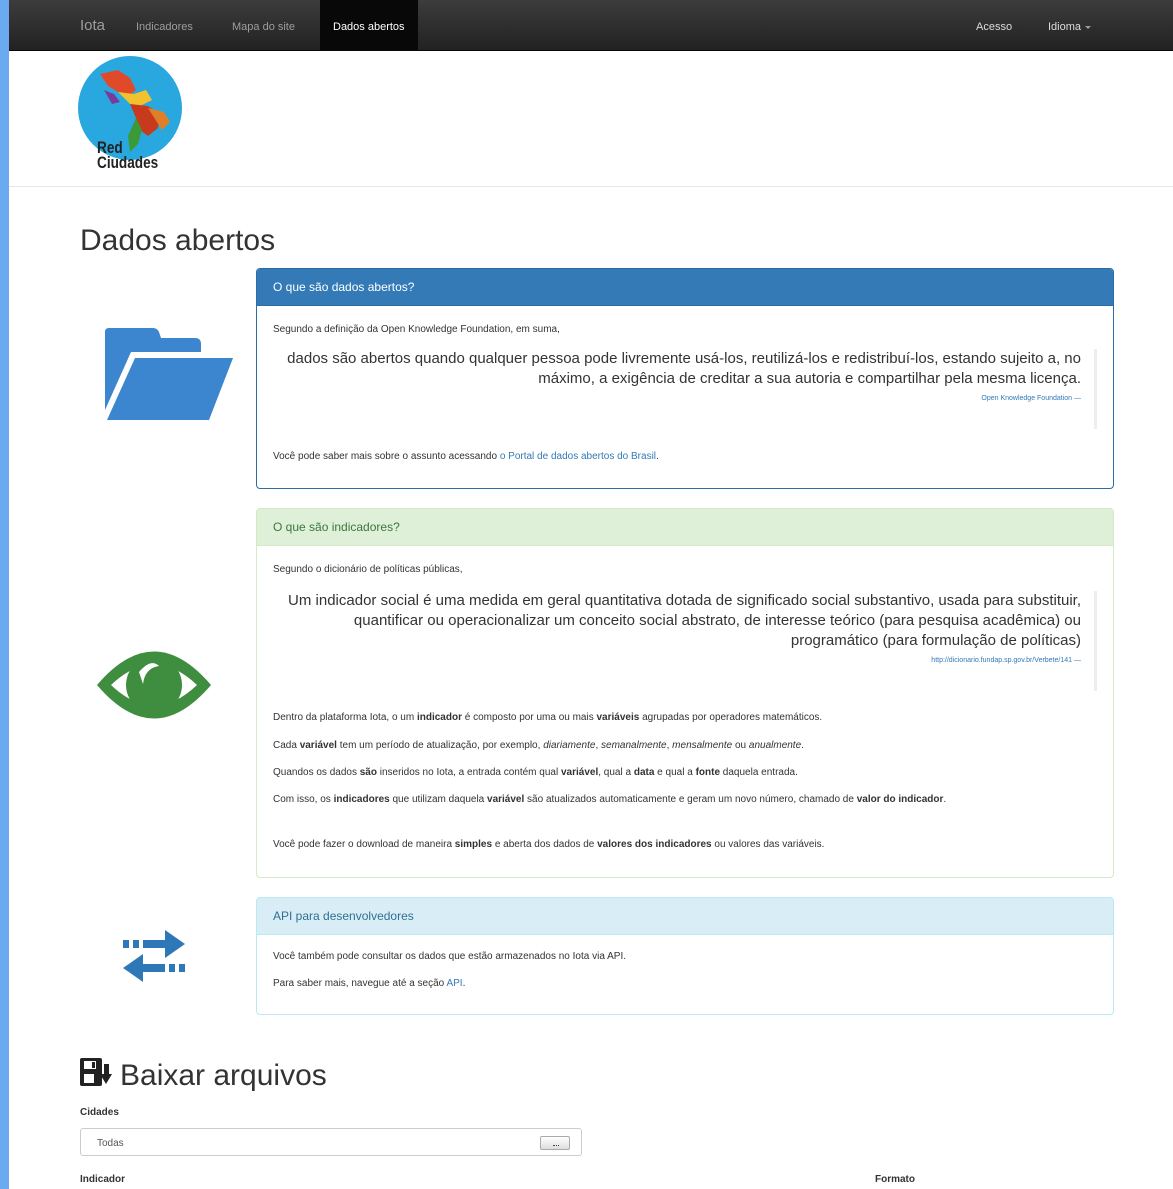 The image size is (1173, 1189). Describe the element at coordinates (681, 398) in the screenshot. I see `open-data-quote-source: Open Knowledge Foundation —` at that location.